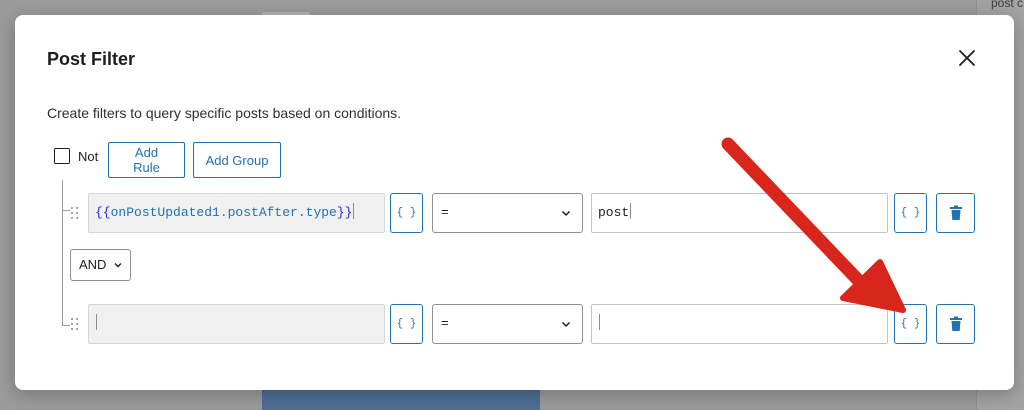 The width and height of the screenshot is (1024, 410). Describe the element at coordinates (62, 252) in the screenshot. I see `group-tree-line` at that location.